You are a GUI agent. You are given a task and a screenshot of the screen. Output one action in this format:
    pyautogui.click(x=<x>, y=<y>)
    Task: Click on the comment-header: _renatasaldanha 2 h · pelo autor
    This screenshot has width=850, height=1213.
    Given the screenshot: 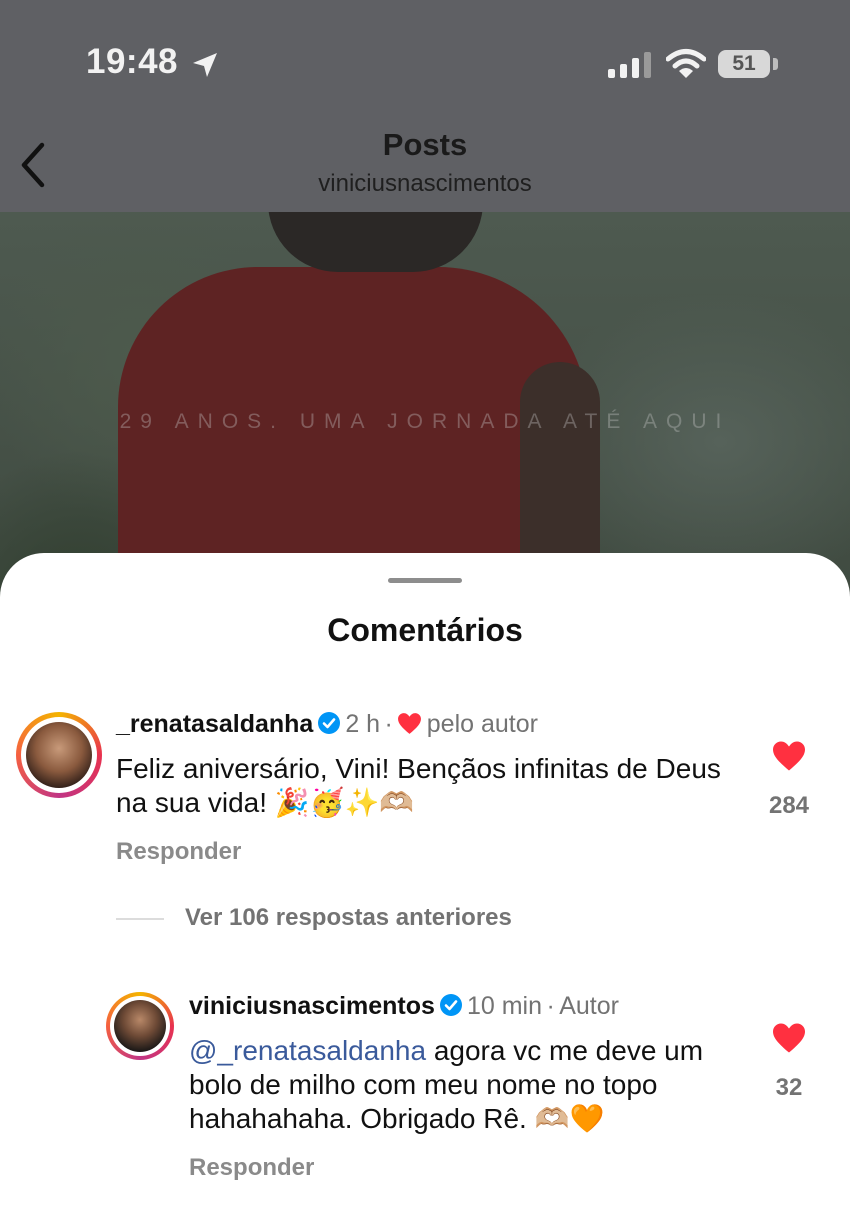 What is the action you would take?
    pyautogui.click(x=327, y=724)
    